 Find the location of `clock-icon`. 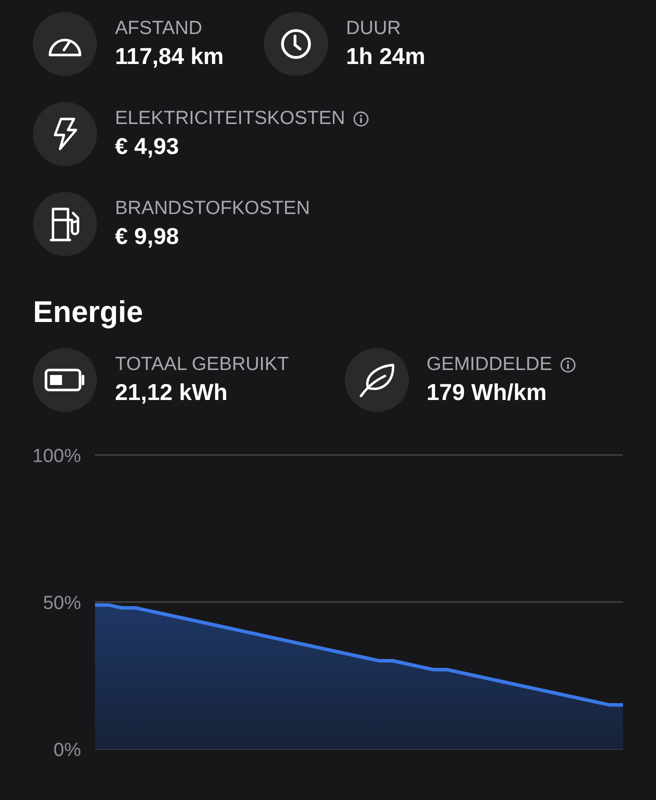

clock-icon is located at coordinates (296, 44).